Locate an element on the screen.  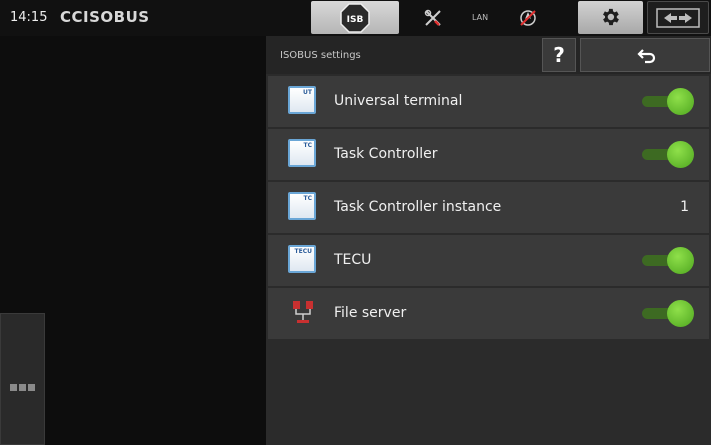
back-button is located at coordinates (645, 55).